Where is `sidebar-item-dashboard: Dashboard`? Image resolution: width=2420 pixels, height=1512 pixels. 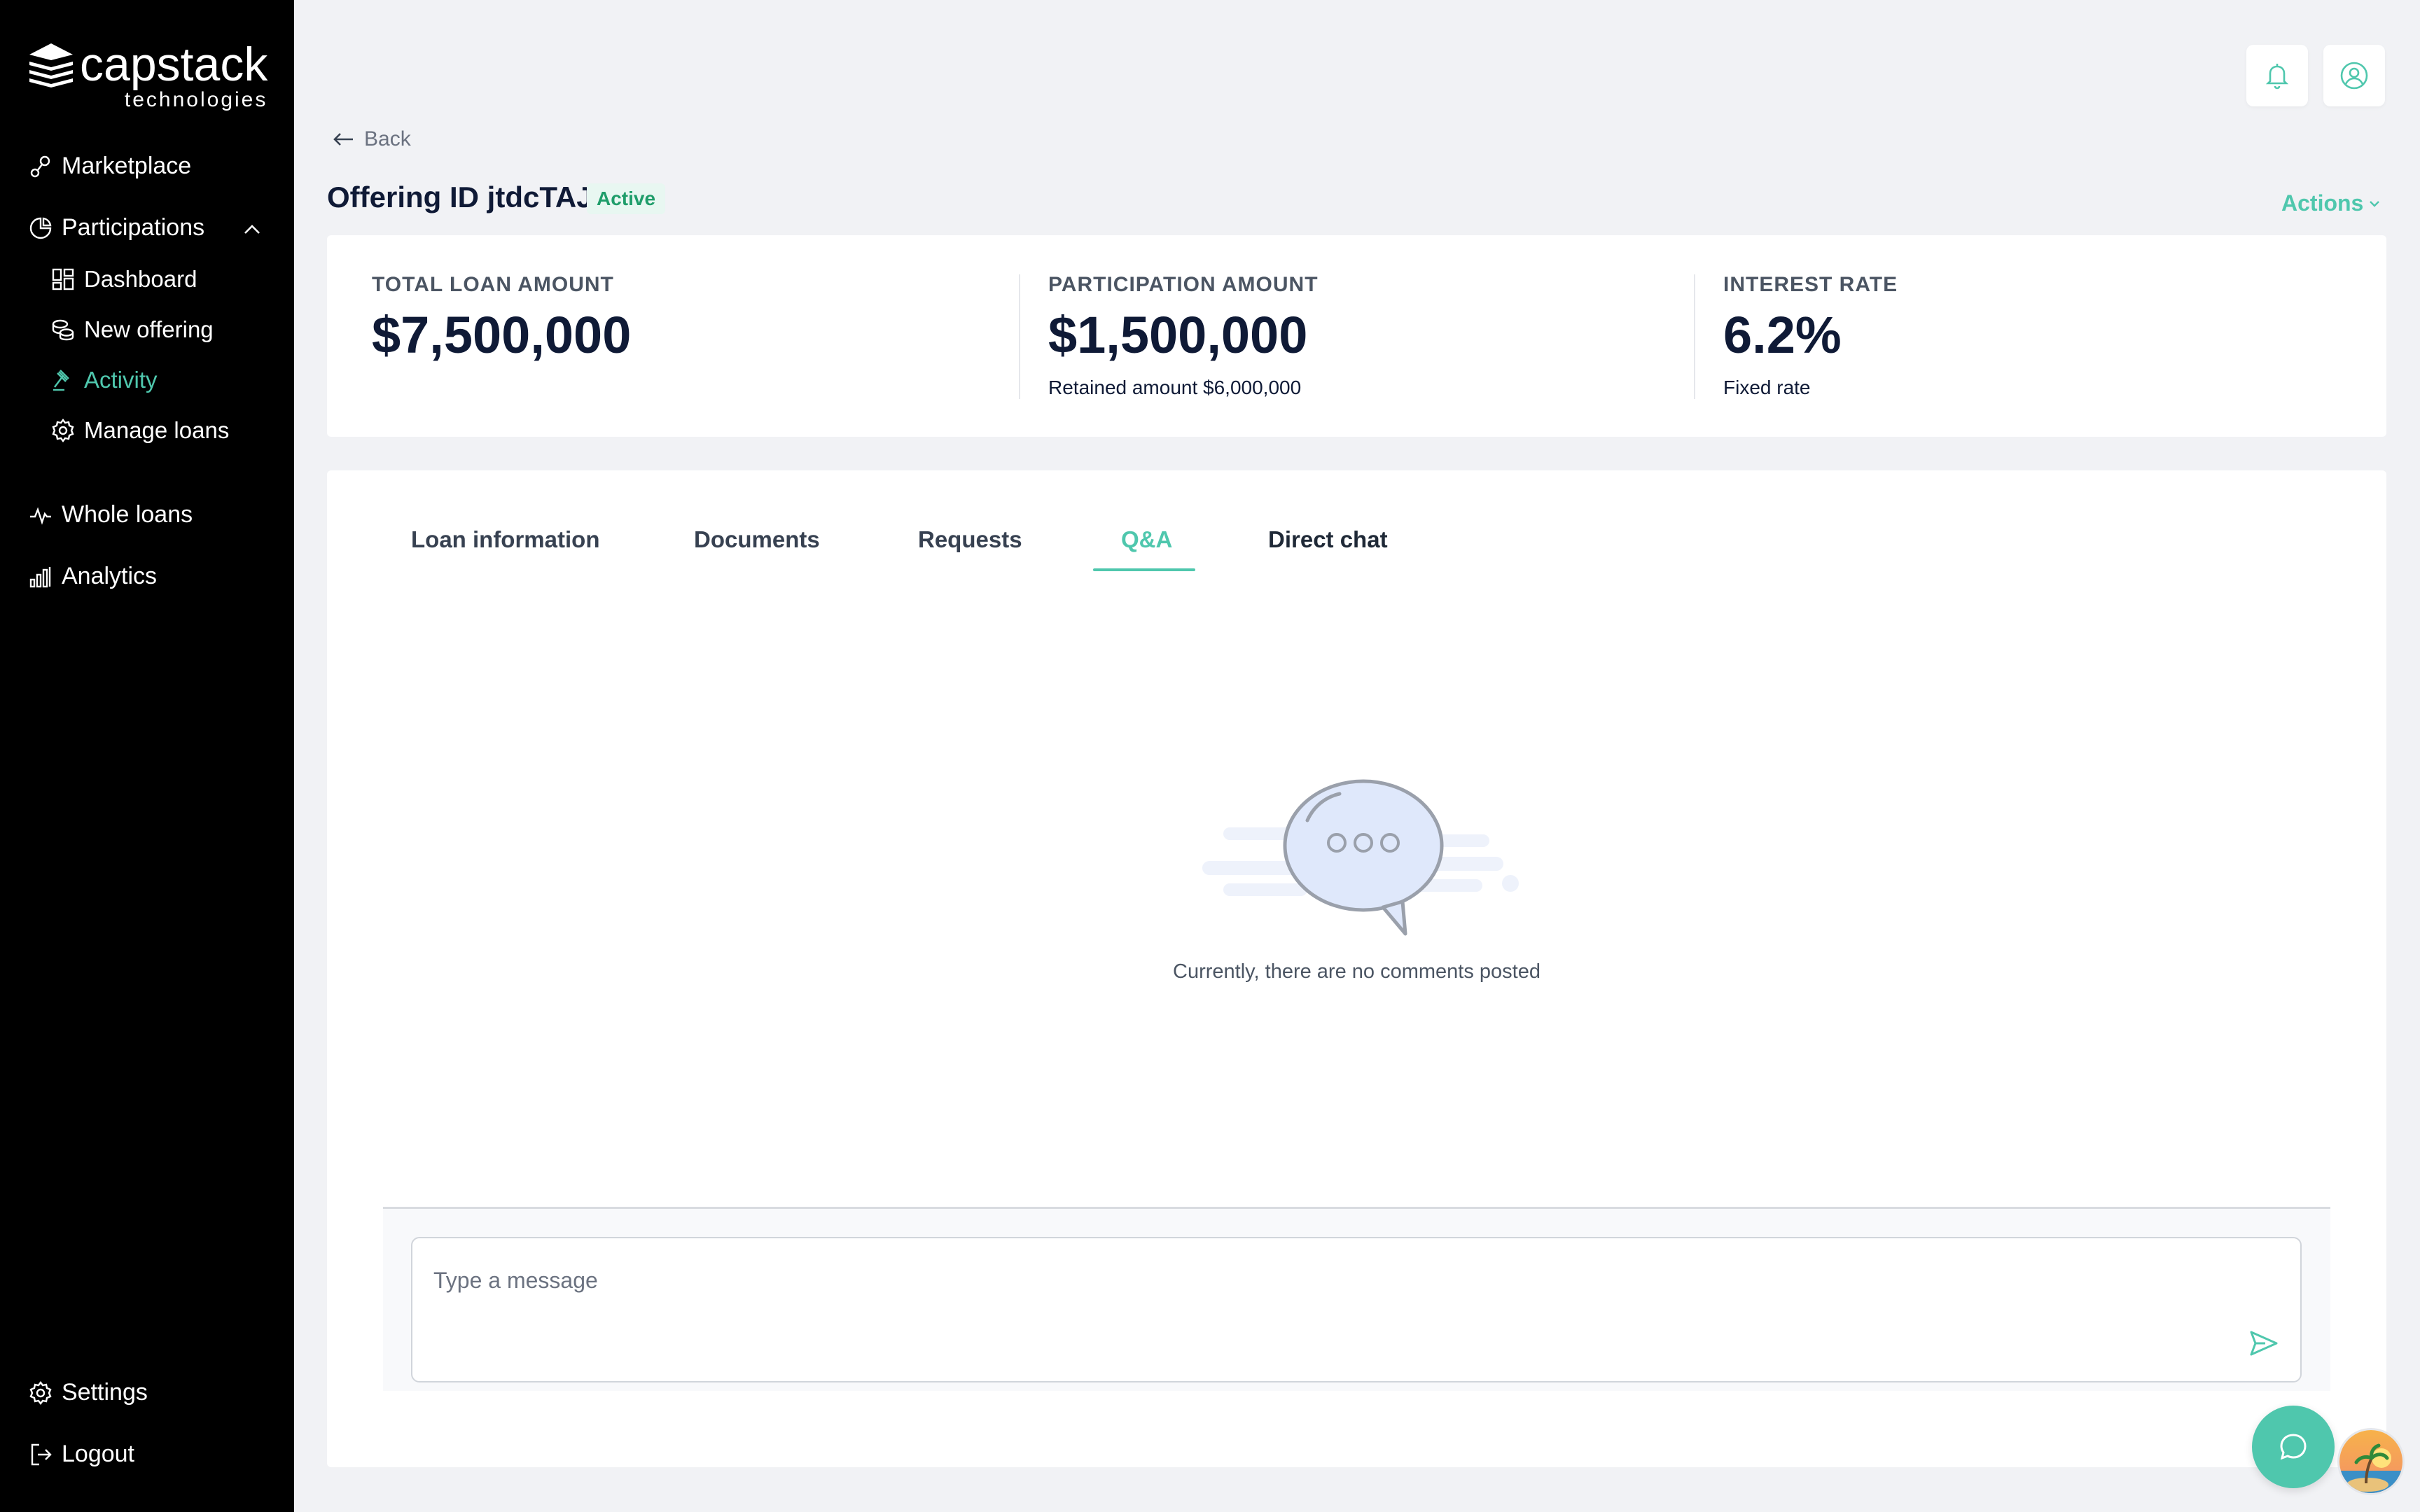
sidebar-item-dashboard: Dashboard is located at coordinates (123, 279).